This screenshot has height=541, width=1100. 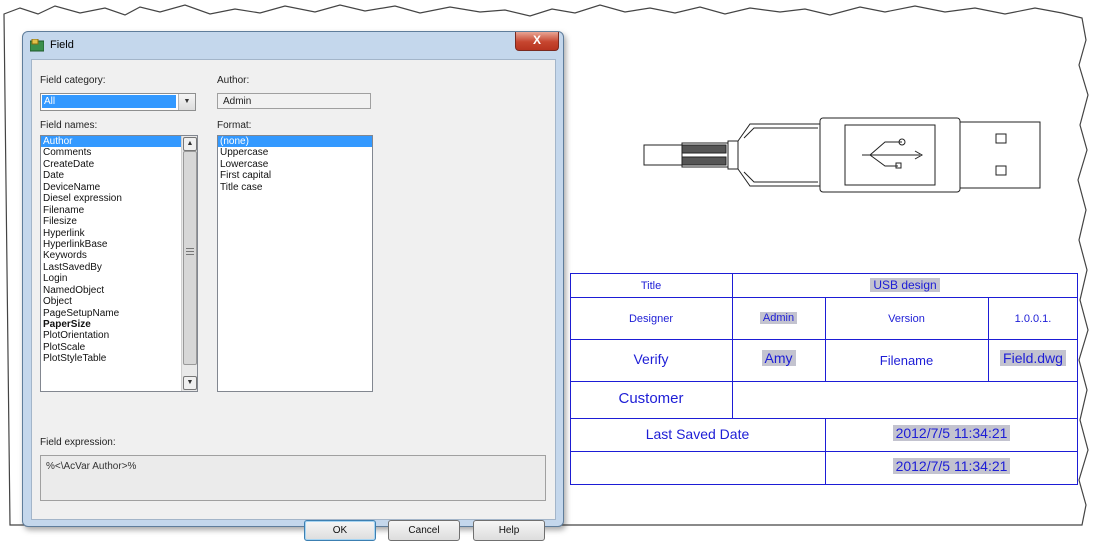 What do you see at coordinates (951, 466) in the screenshot?
I see `extra-date-value: 2012/7/5 11:34:21` at bounding box center [951, 466].